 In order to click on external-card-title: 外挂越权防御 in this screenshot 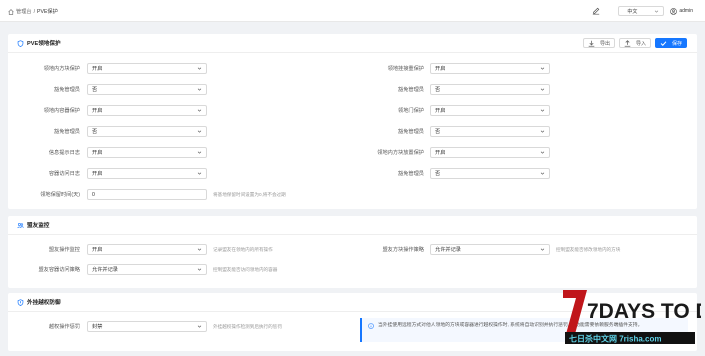, I will do `click(44, 303)`.